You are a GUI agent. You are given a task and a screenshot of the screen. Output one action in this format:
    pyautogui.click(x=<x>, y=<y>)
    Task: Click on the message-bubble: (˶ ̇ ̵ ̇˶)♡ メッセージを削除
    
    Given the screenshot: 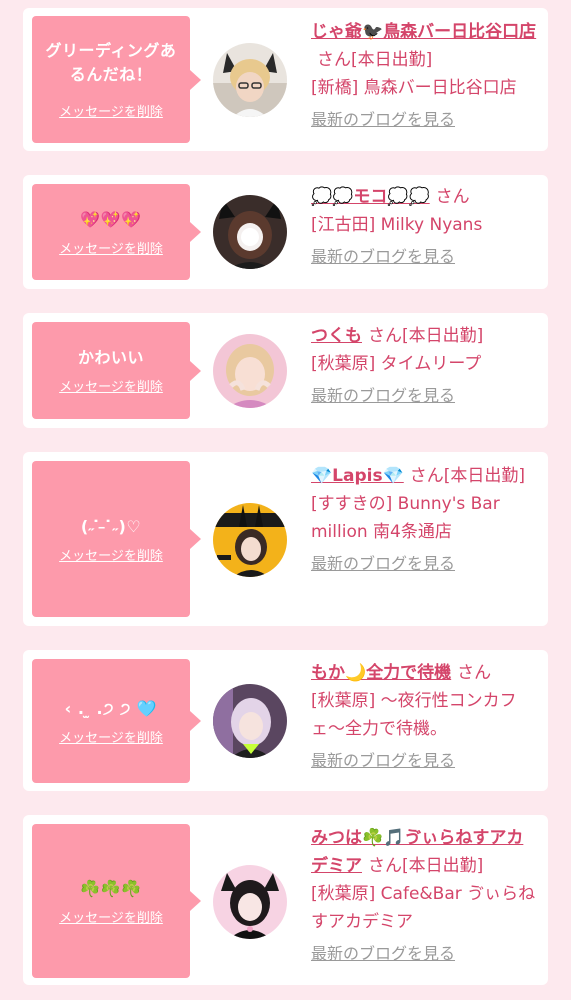 What is the action you would take?
    pyautogui.click(x=116, y=539)
    